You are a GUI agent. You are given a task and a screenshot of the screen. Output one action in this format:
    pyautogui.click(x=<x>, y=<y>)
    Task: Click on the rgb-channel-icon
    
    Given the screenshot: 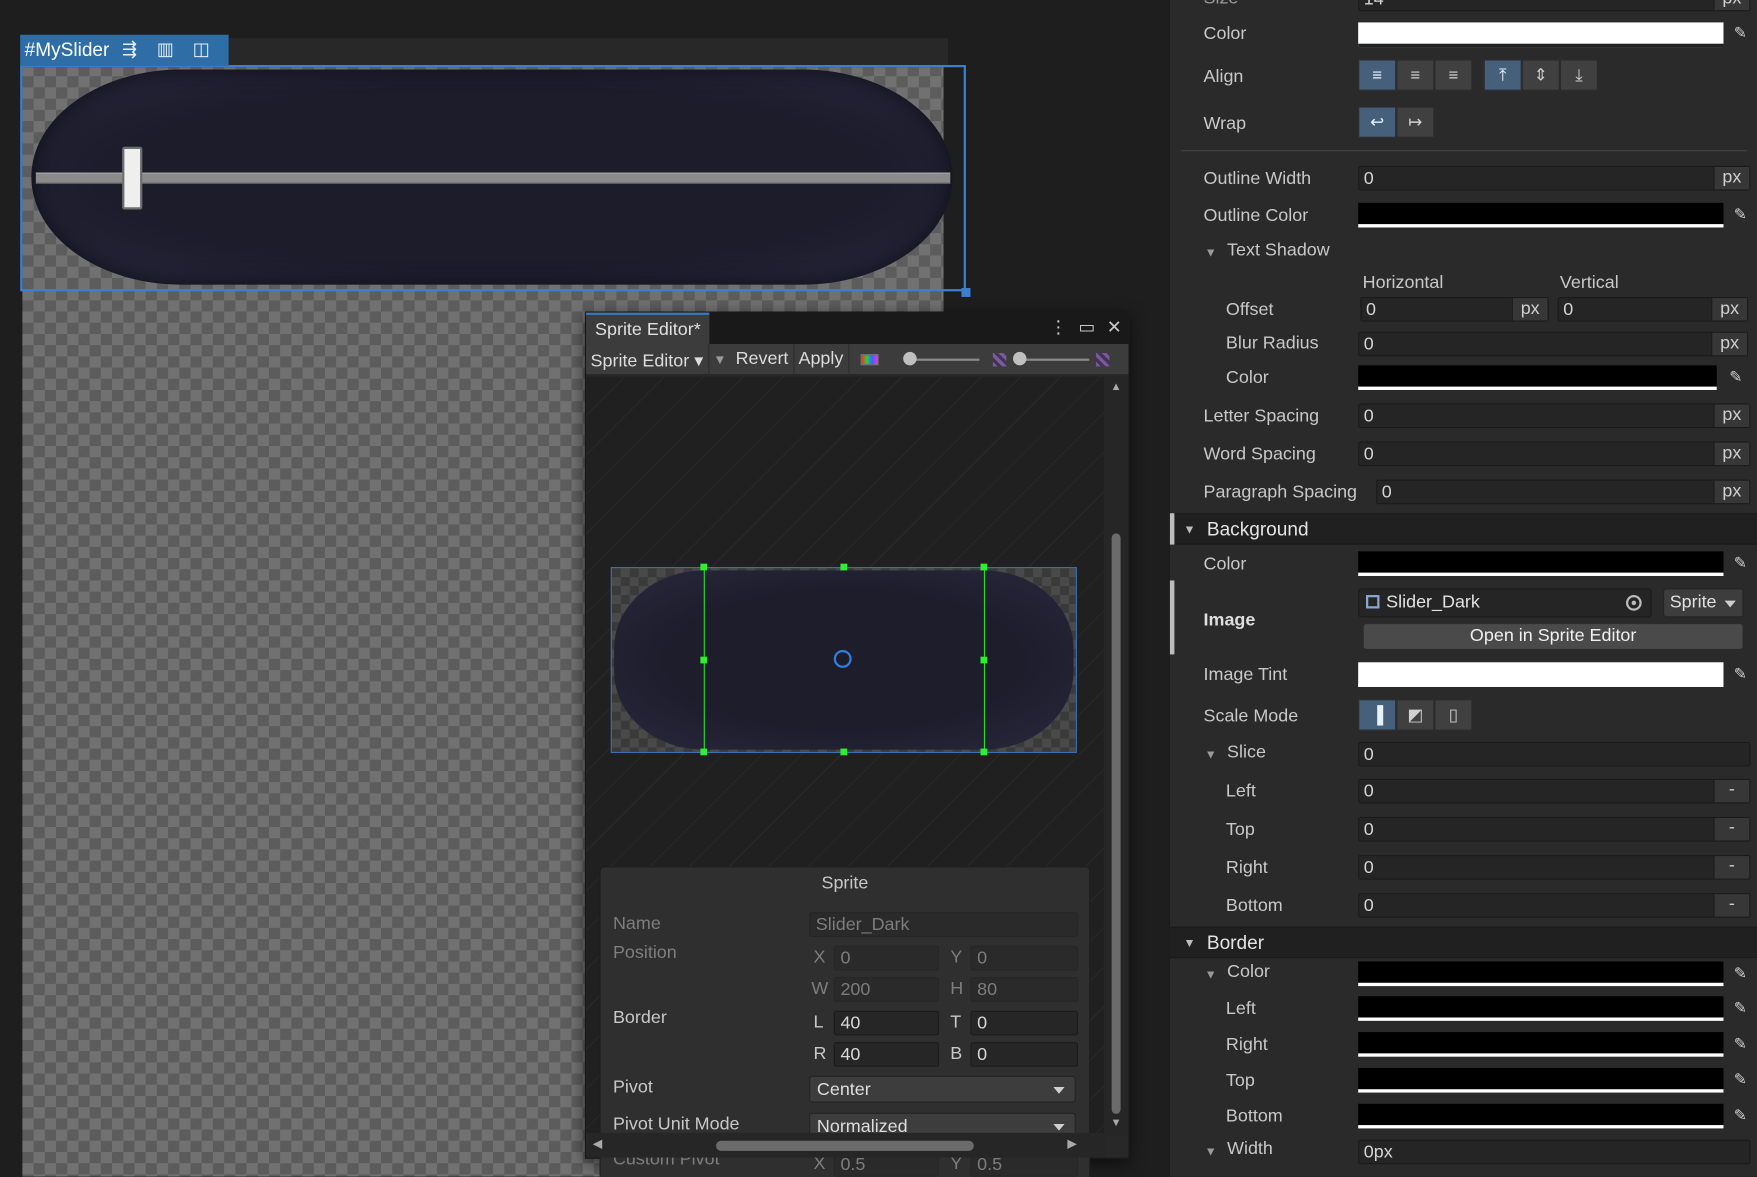 What is the action you would take?
    pyautogui.click(x=869, y=359)
    